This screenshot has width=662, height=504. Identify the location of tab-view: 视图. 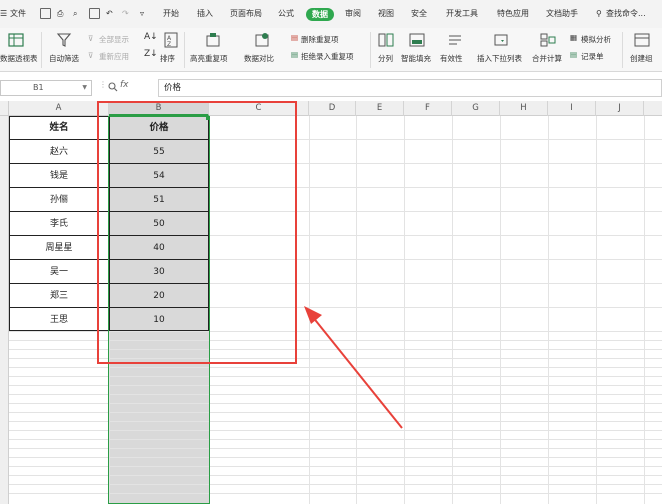
(386, 14).